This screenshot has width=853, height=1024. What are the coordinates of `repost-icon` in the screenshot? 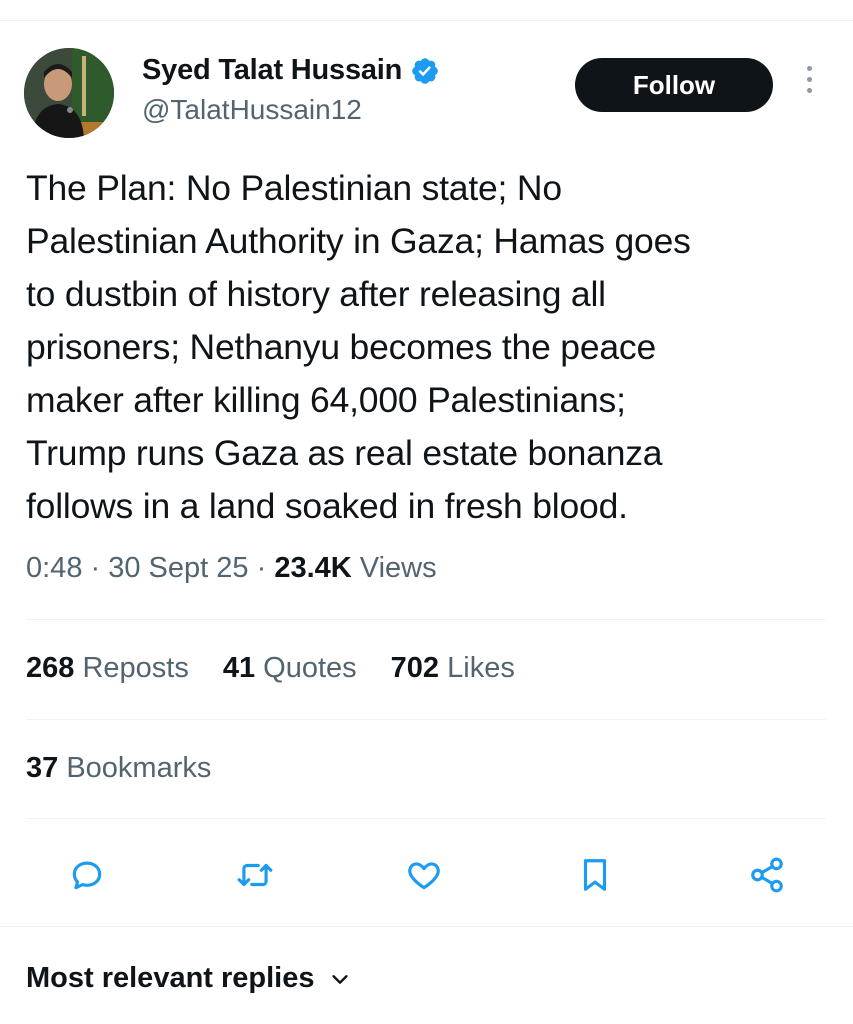 It's located at (255, 875).